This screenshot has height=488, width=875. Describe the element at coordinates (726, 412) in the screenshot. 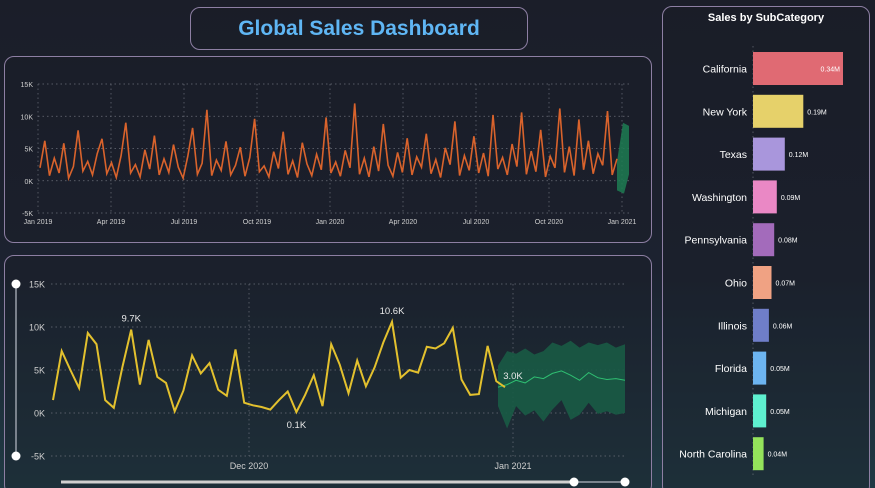

I see `category-label: Michigan` at that location.